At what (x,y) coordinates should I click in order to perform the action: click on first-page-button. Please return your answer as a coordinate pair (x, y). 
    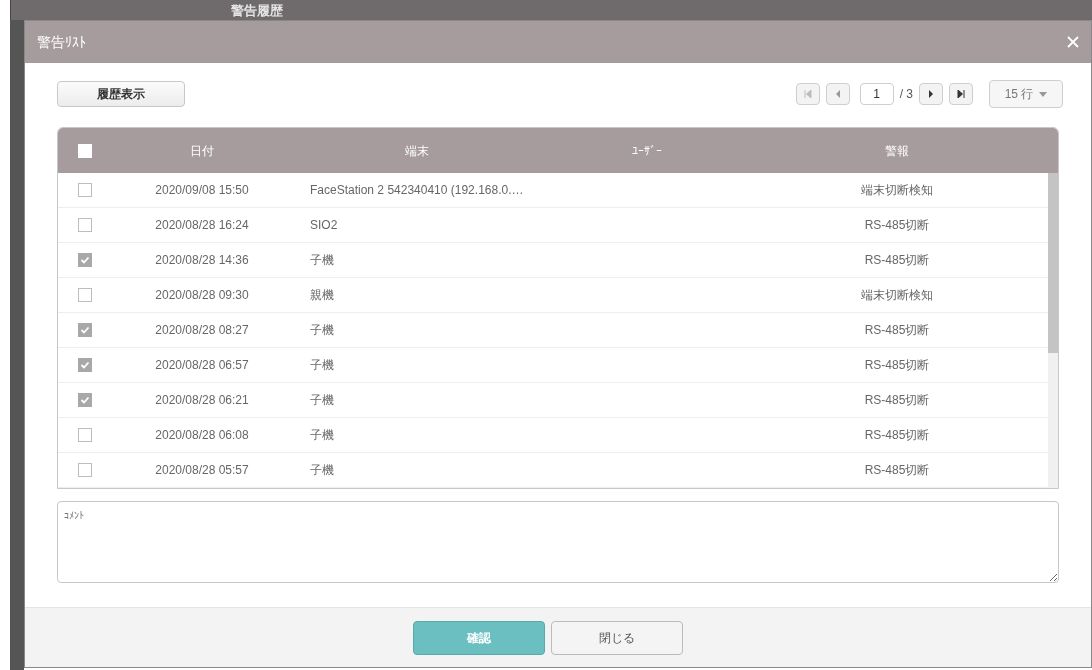
    Looking at the image, I should click on (807, 94).